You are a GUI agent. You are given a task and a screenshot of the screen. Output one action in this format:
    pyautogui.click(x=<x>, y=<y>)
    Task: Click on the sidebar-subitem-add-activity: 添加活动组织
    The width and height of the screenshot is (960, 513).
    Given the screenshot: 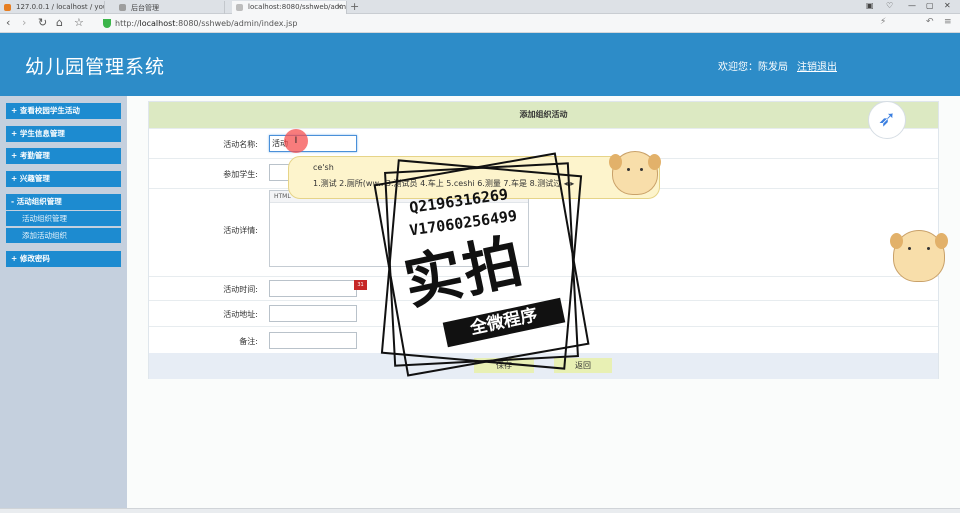 What is the action you would take?
    pyautogui.click(x=63, y=235)
    